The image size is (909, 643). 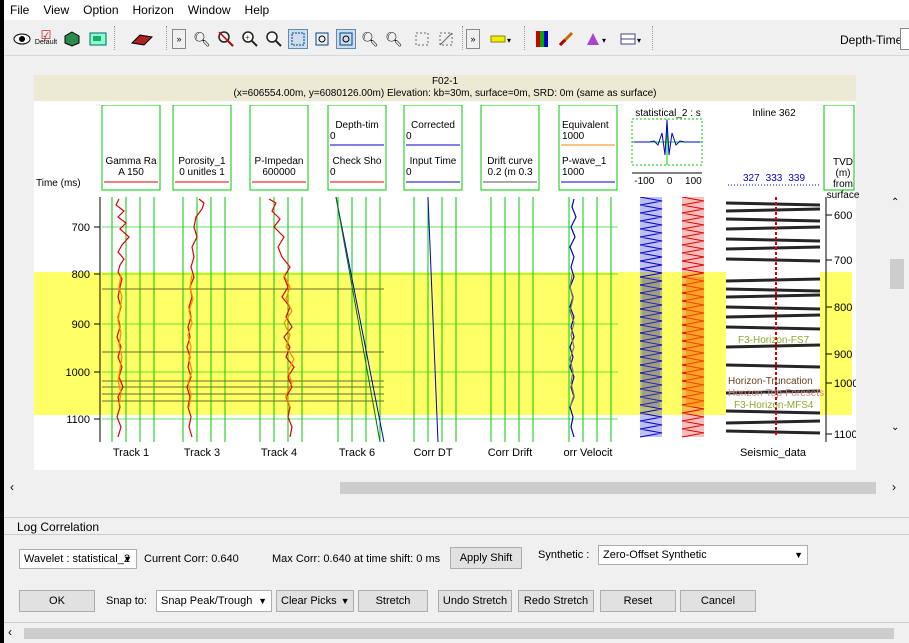 I want to click on zoom-fit-icon, so click(x=322, y=39).